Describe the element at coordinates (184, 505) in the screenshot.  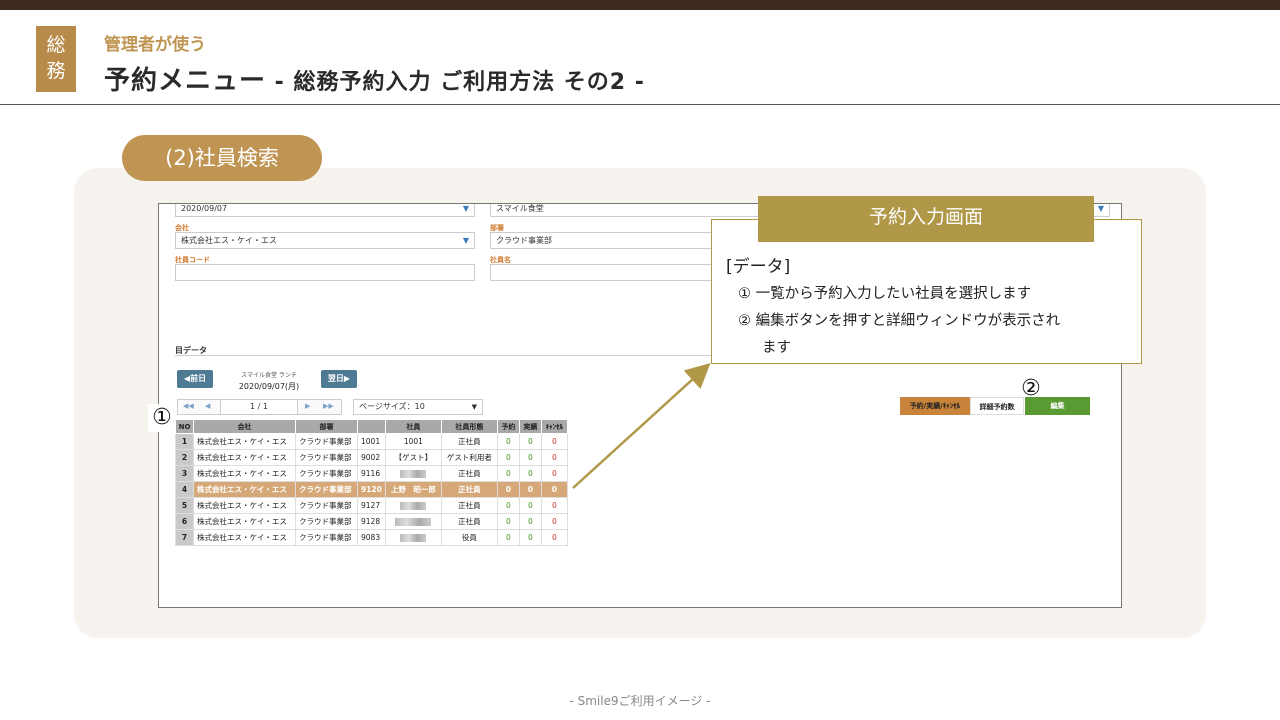
I see `row-no: 5` at that location.